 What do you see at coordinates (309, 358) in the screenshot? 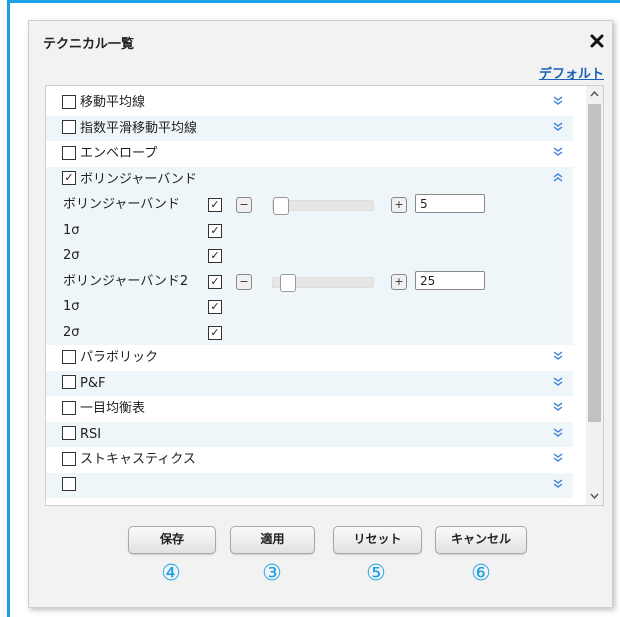
I see `list-item-parabolic: パラボリック` at bounding box center [309, 358].